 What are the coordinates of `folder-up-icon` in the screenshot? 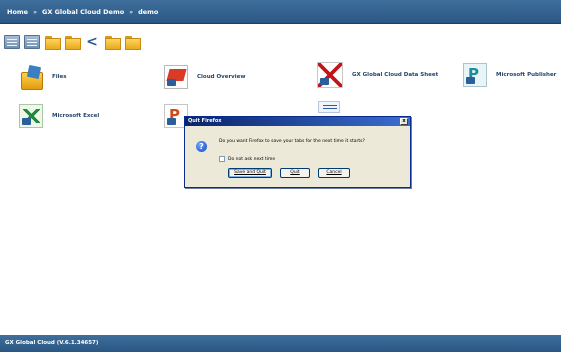 It's located at (112, 42).